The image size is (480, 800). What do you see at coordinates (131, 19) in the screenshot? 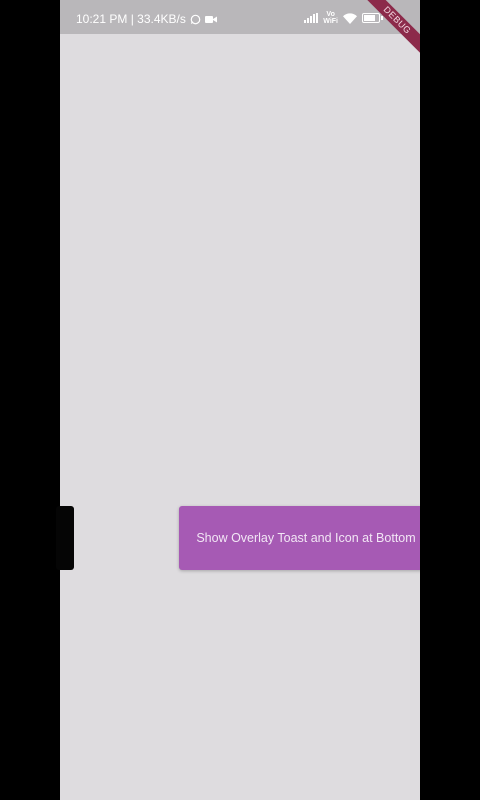
I see `status-time-speed: 10:21 PM | 33.4KB/s` at bounding box center [131, 19].